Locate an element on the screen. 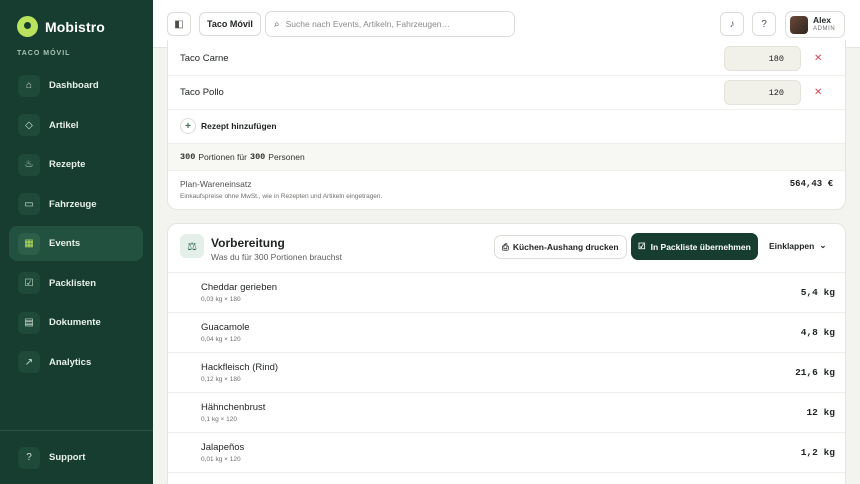 The image size is (860, 484). ingredient-amount: 5,4 kg is located at coordinates (817, 292).